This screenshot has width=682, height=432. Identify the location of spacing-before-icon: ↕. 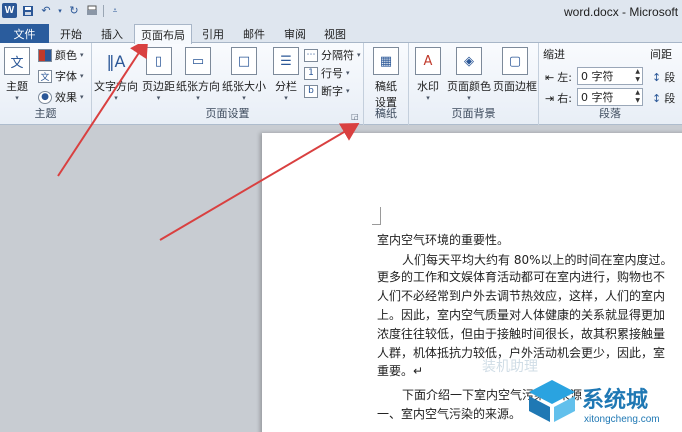
(657, 77).